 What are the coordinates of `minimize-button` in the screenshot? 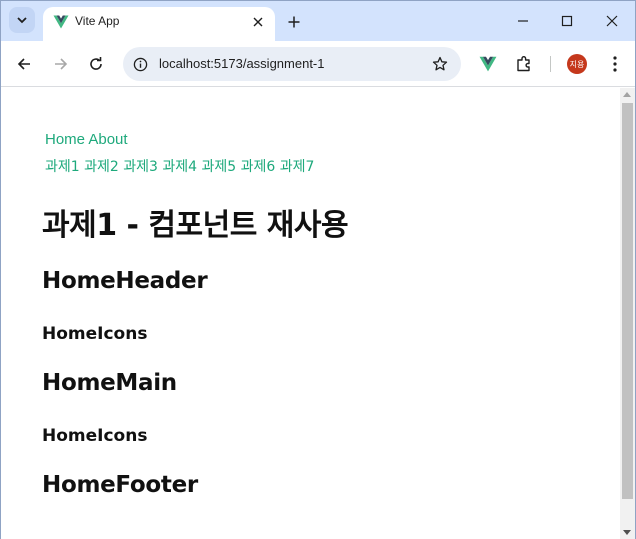 It's located at (523, 21).